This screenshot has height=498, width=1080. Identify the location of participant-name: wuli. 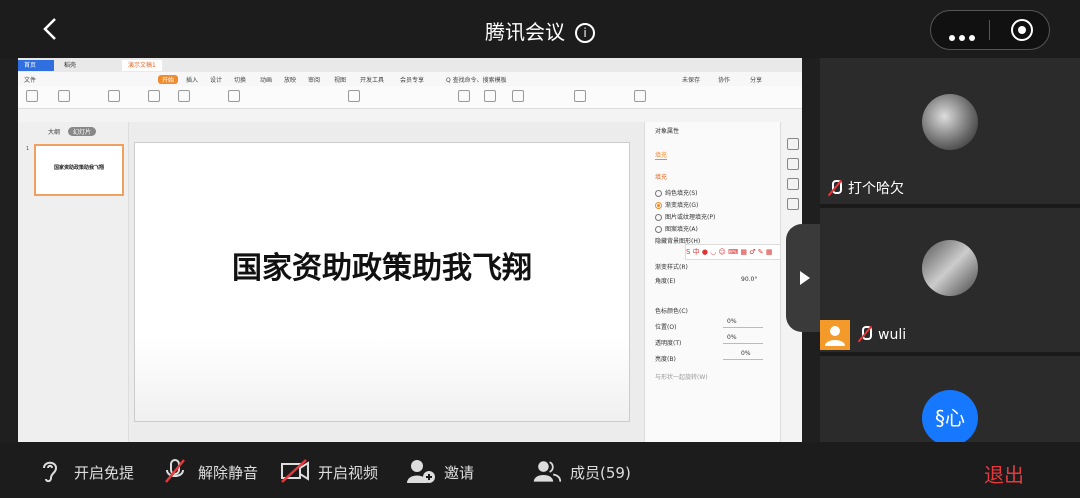
(882, 334).